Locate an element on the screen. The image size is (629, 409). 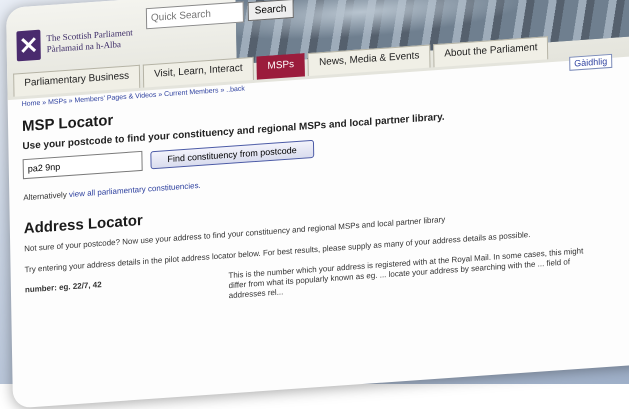
find-constituency-button: Find constituency from postcode is located at coordinates (232, 154).